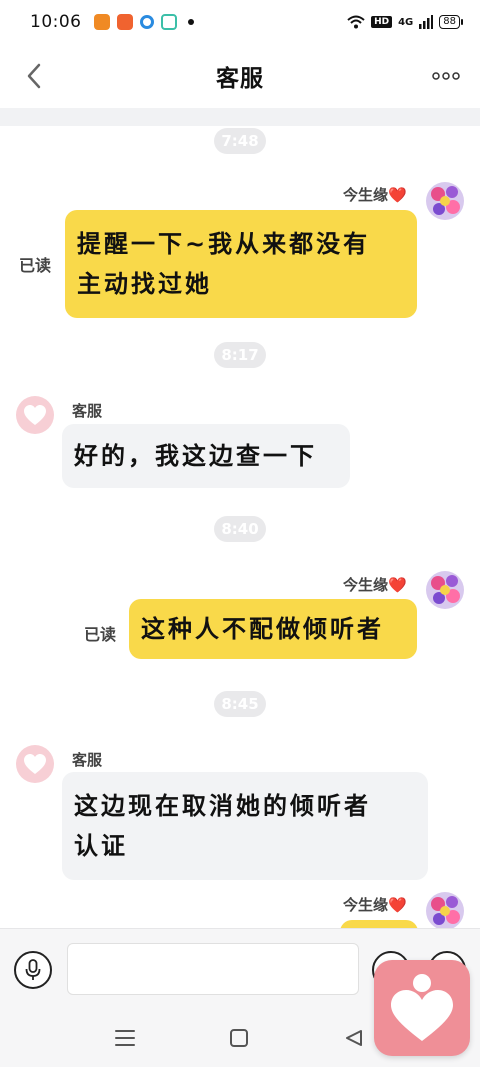 This screenshot has height=1067, width=480. Describe the element at coordinates (240, 22) in the screenshot. I see `status-bar: 10:06 HD 4G 88` at that location.